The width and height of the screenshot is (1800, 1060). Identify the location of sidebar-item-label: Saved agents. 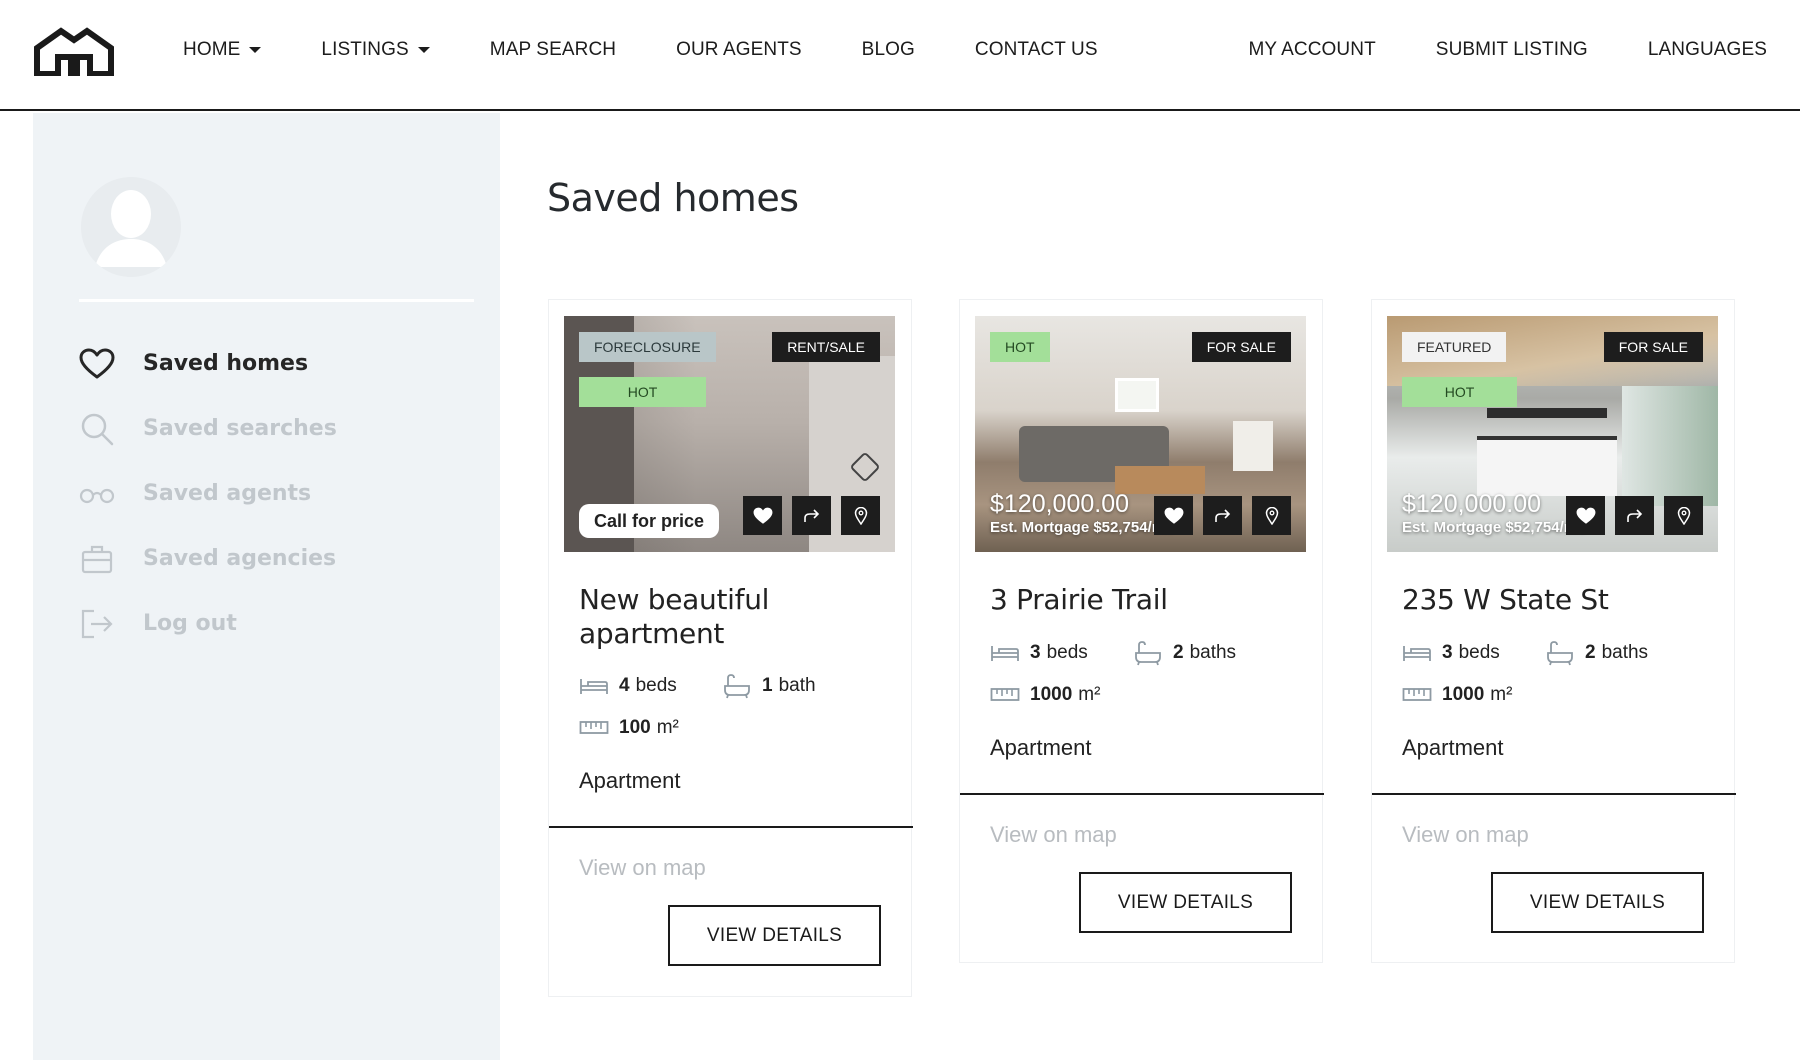
(227, 493).